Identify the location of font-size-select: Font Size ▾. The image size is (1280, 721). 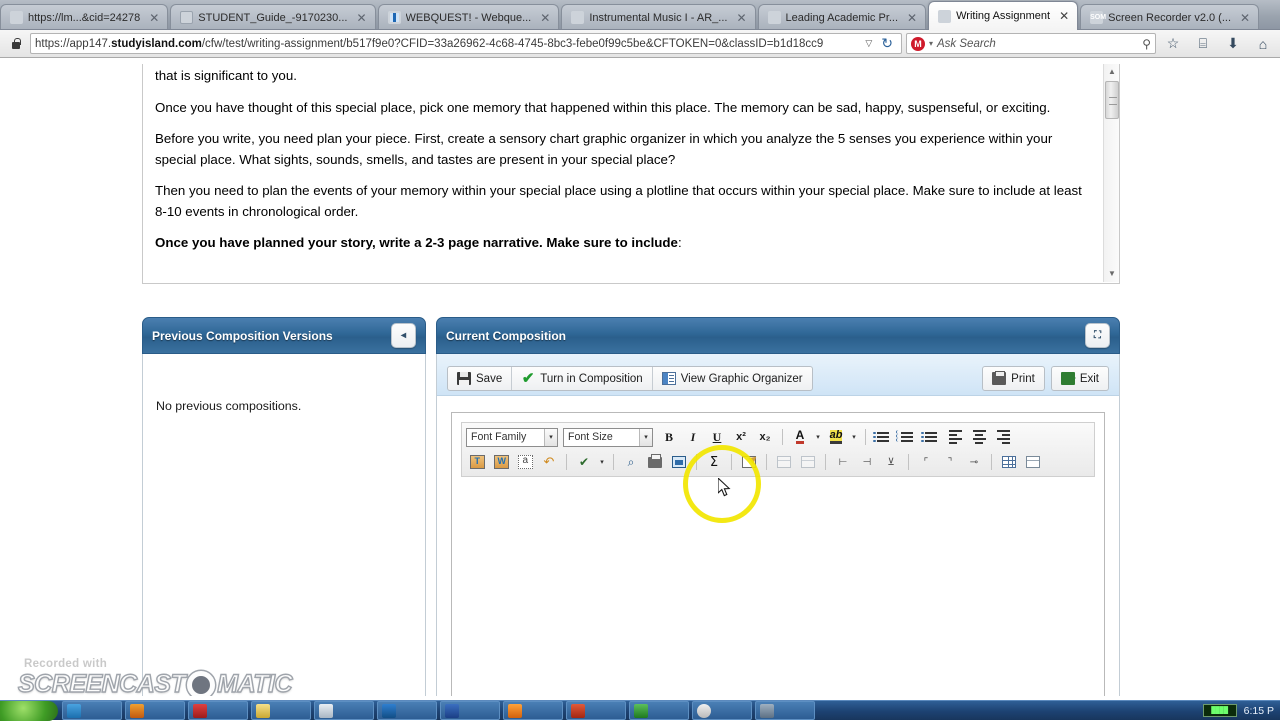
(608, 437).